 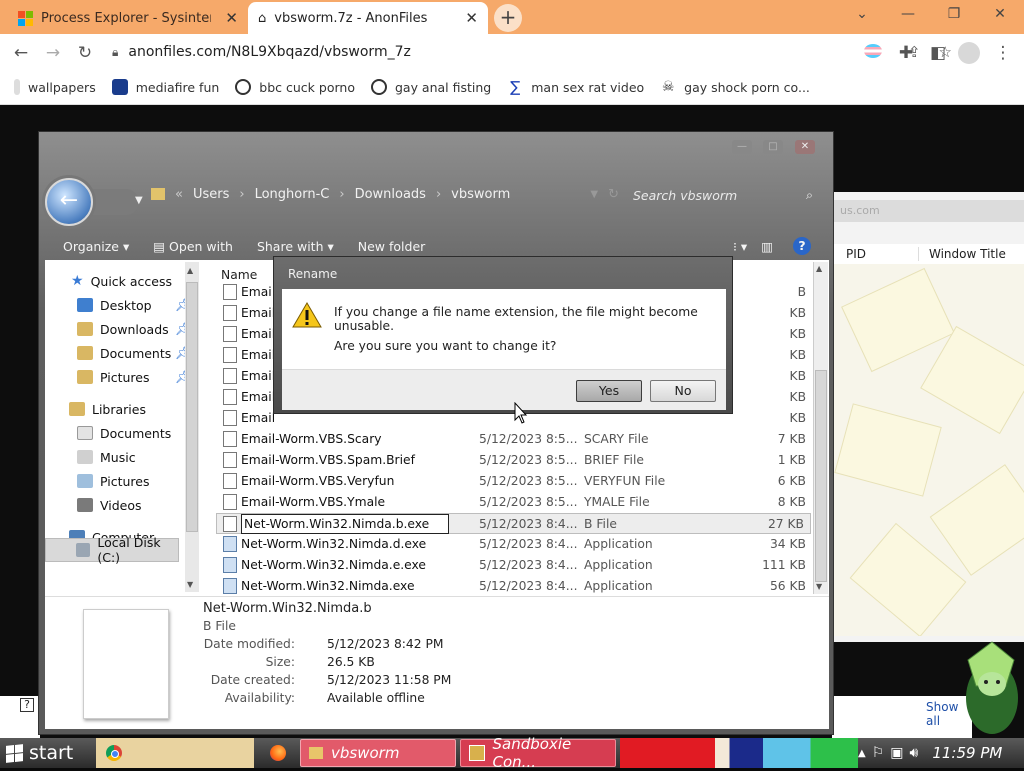 I want to click on back-icon: ←, so click(x=21, y=53).